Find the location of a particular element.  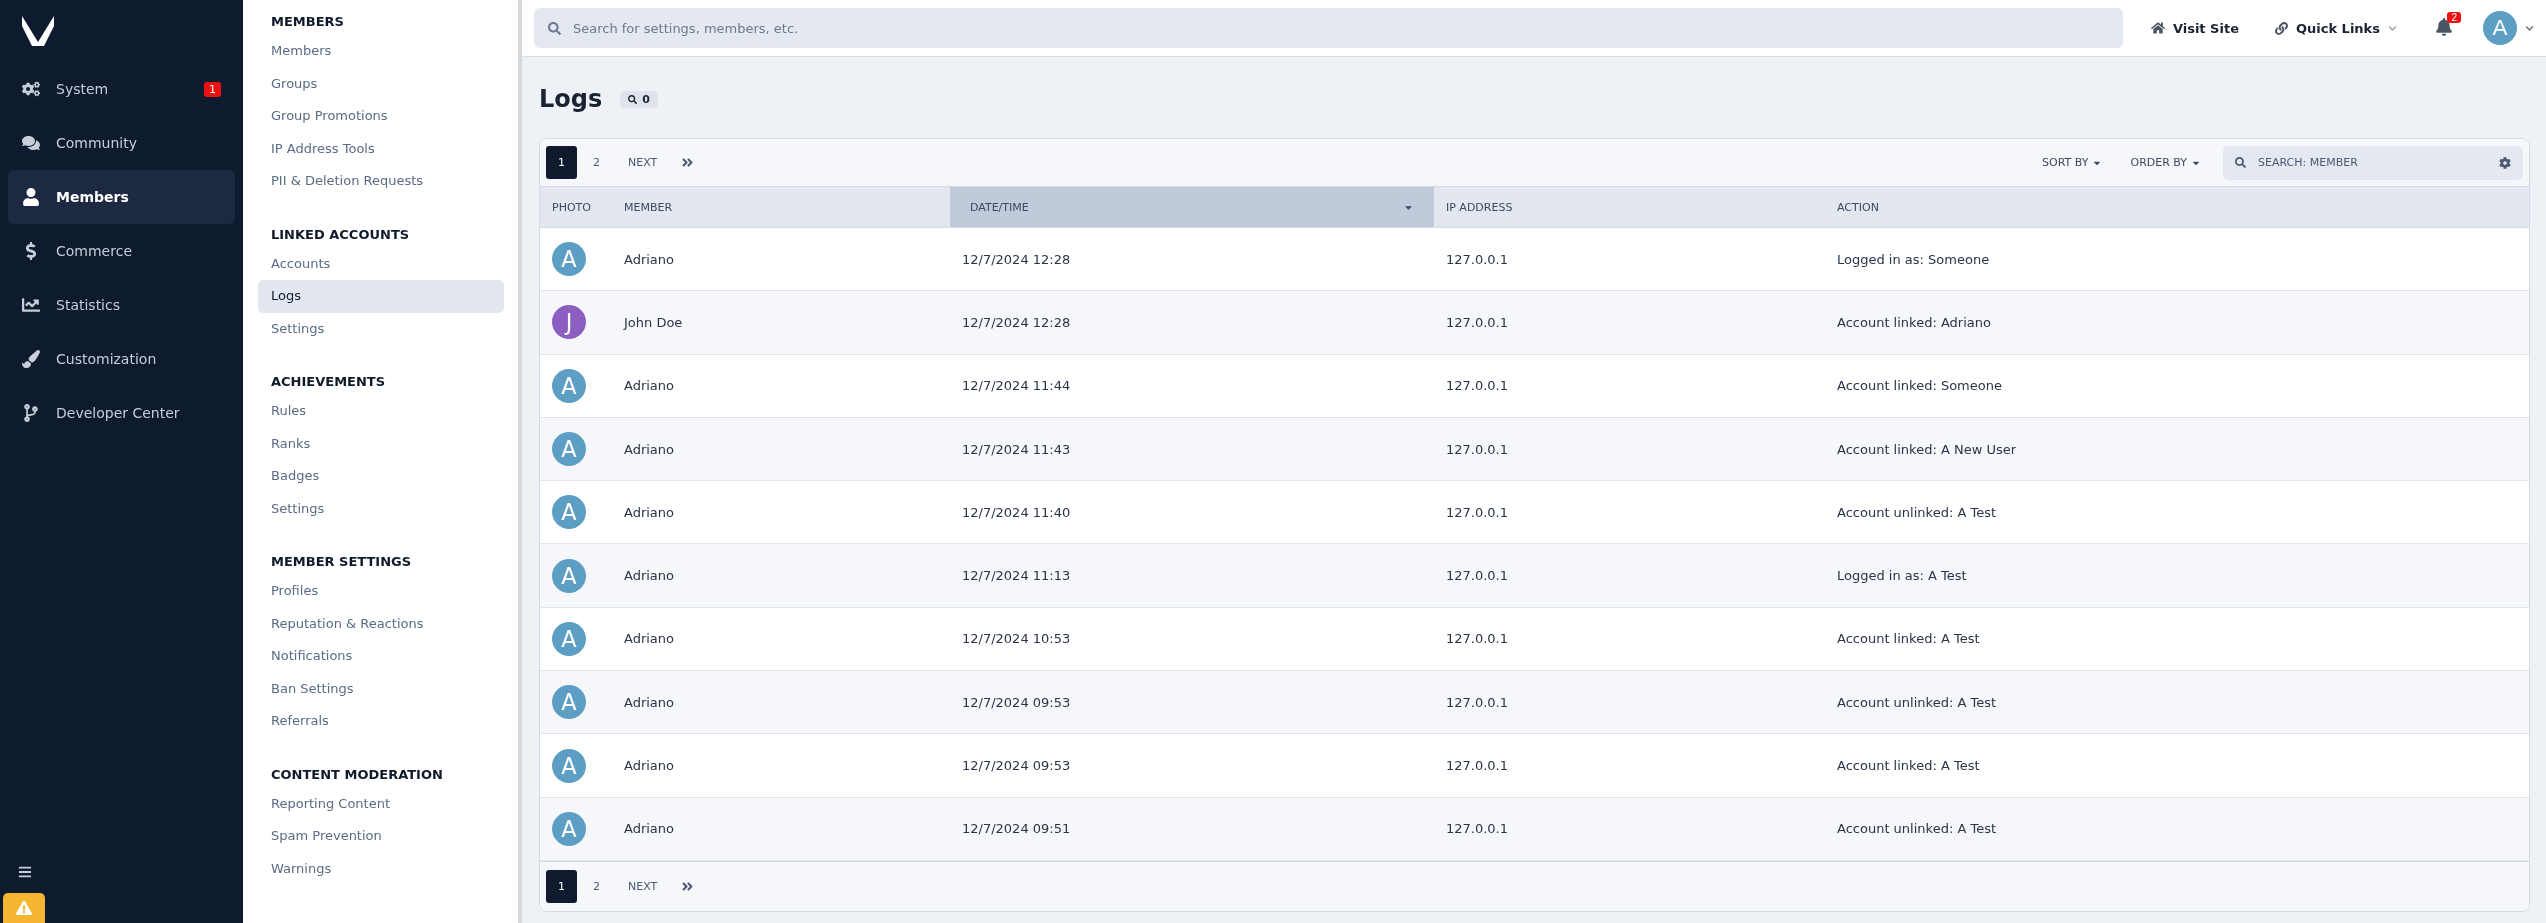

section-heading: MEMBERS is located at coordinates (307, 22).